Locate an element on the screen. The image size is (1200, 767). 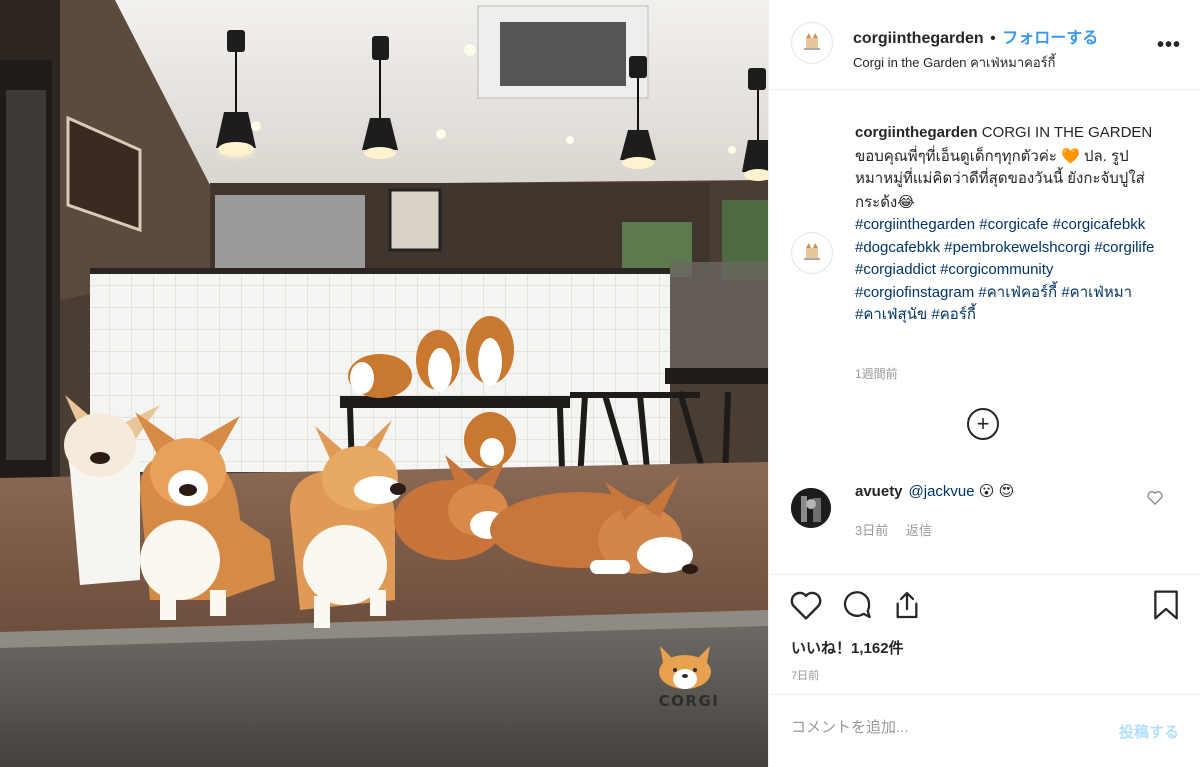
follow-button: フォローする is located at coordinates (1050, 38).